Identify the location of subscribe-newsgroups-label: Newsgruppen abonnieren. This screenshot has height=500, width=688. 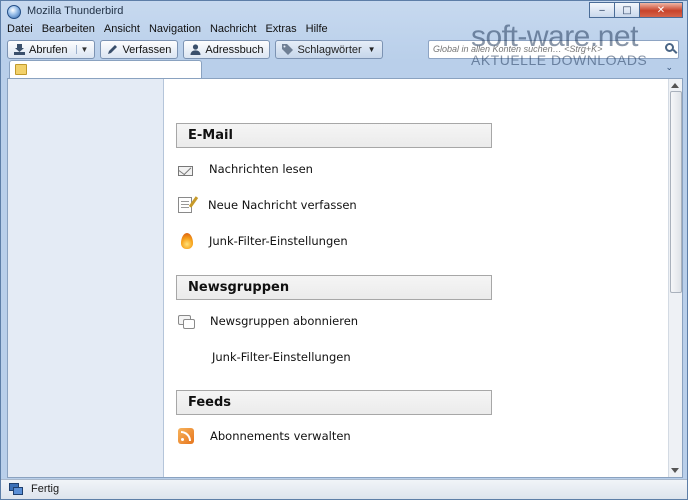
(284, 321).